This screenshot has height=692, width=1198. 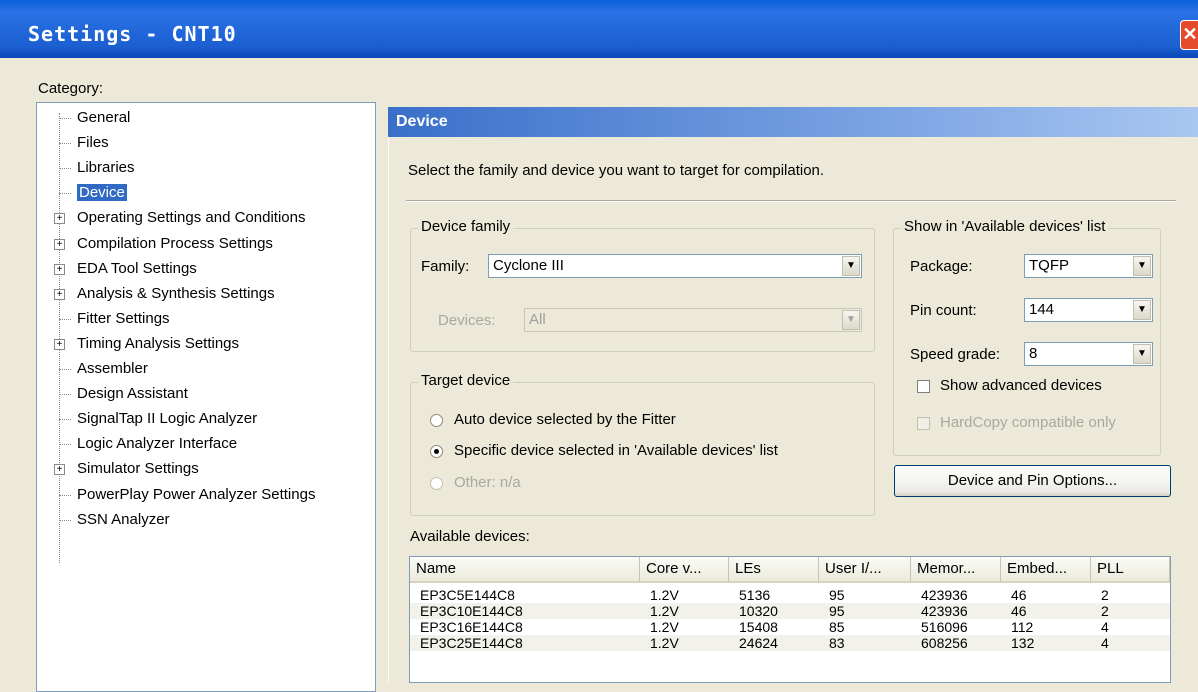 I want to click on tree-item: SSN Analyzer, so click(x=123, y=520).